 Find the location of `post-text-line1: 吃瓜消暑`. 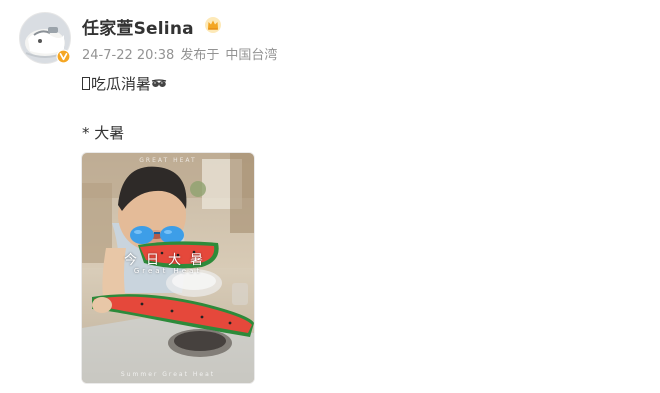

post-text-line1: 吃瓜消暑 is located at coordinates (124, 83).